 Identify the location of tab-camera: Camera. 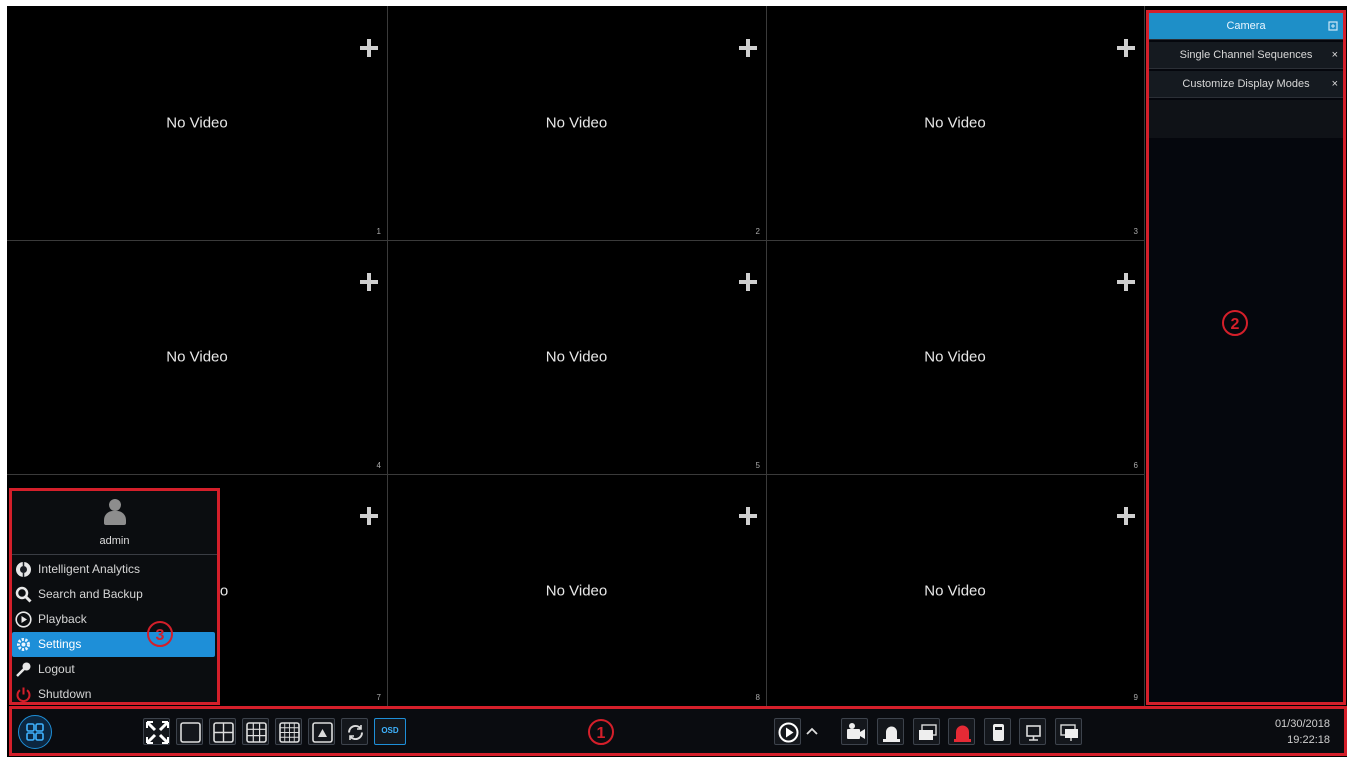
(1246, 26).